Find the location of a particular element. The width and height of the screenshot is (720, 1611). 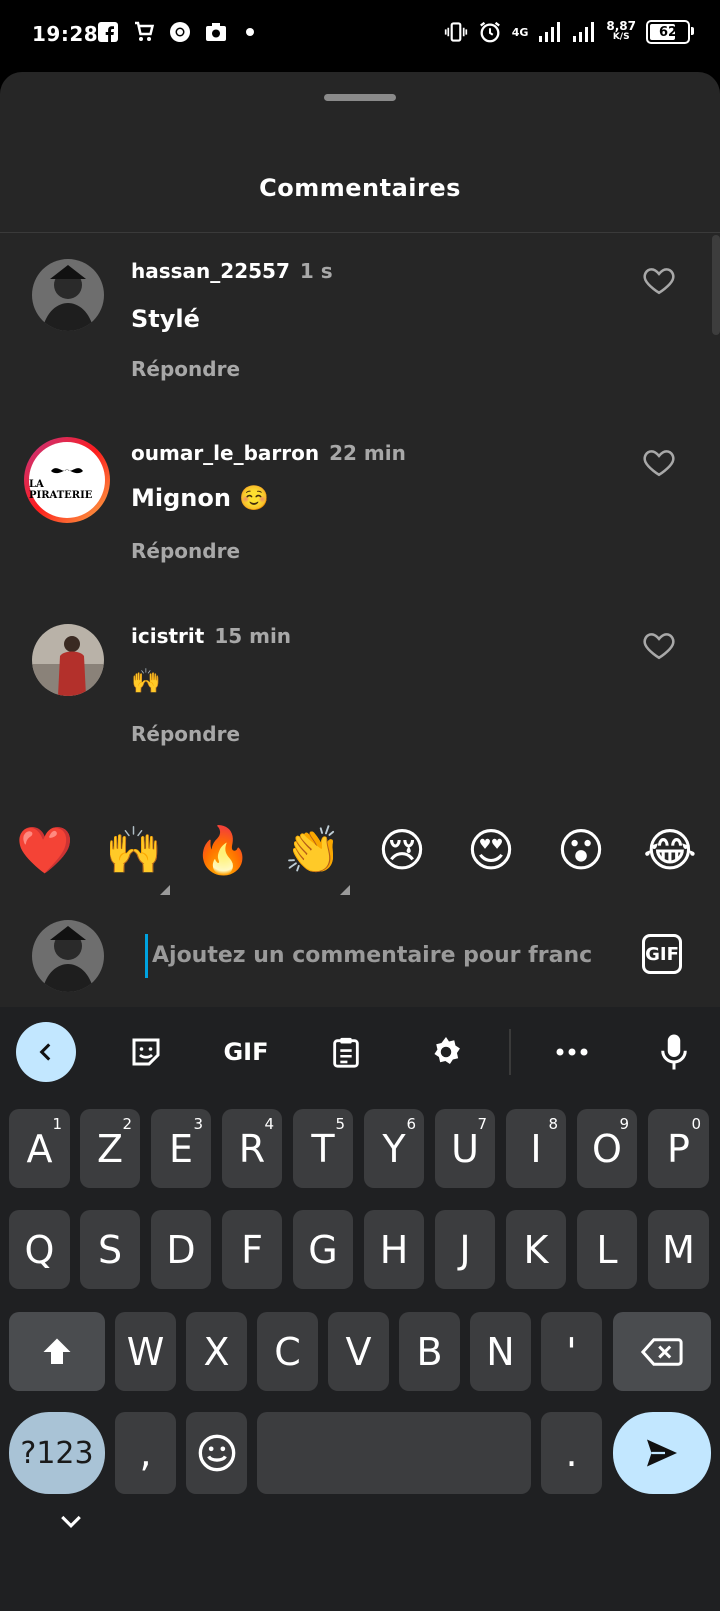

reaction-fire: 🔥 is located at coordinates (223, 850).